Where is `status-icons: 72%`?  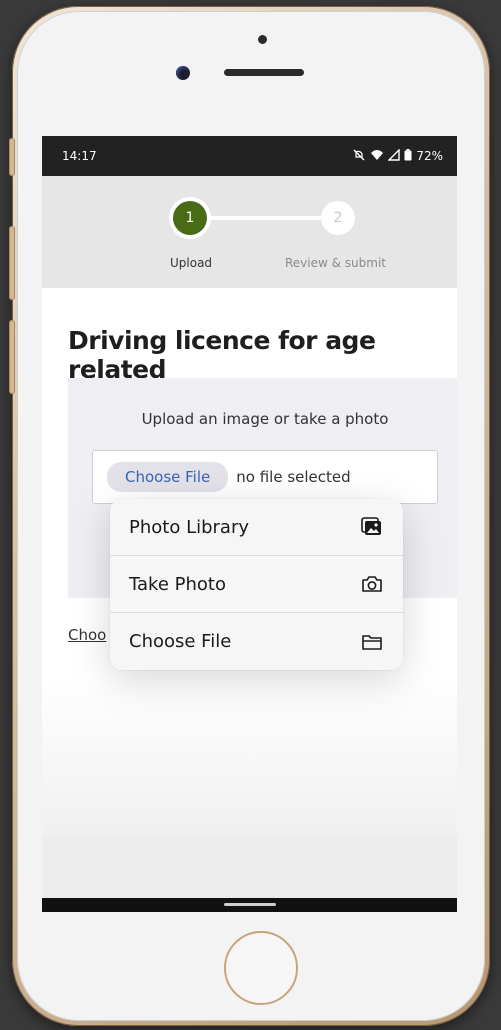
status-icons: 72% is located at coordinates (397, 155).